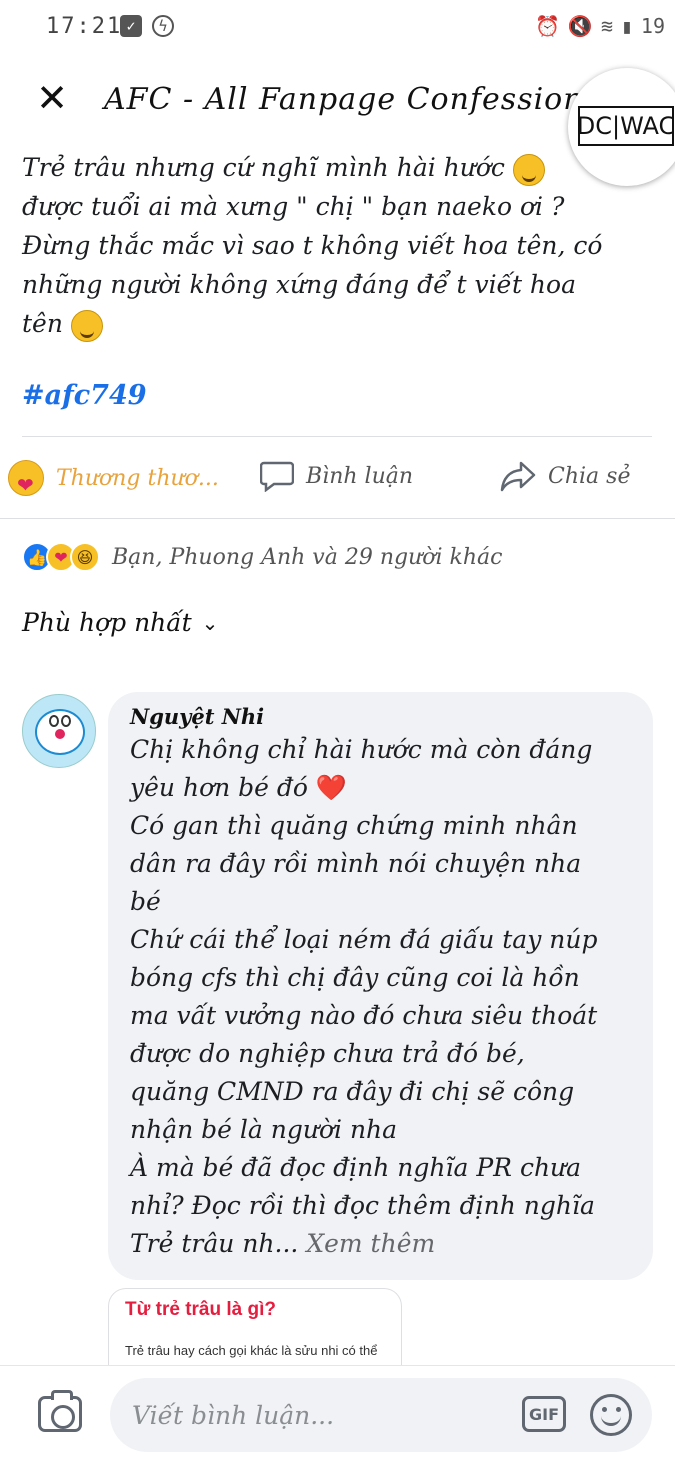 The height and width of the screenshot is (1463, 675). What do you see at coordinates (518, 476) in the screenshot?
I see `share-icon` at bounding box center [518, 476].